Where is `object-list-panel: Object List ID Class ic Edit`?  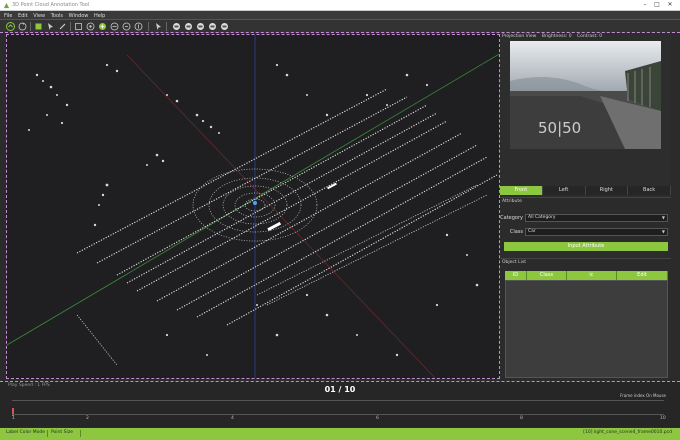
object-list-panel: Object List ID Class ic Edit is located at coordinates (585, 318).